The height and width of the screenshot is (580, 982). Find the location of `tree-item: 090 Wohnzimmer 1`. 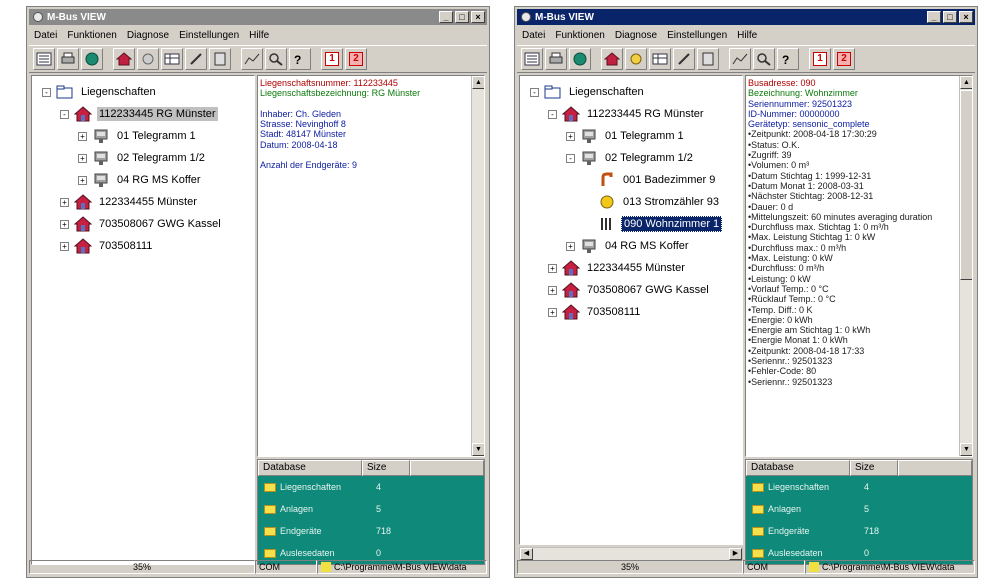

tree-item: 090 Wohnzimmer 1 is located at coordinates (653, 224).